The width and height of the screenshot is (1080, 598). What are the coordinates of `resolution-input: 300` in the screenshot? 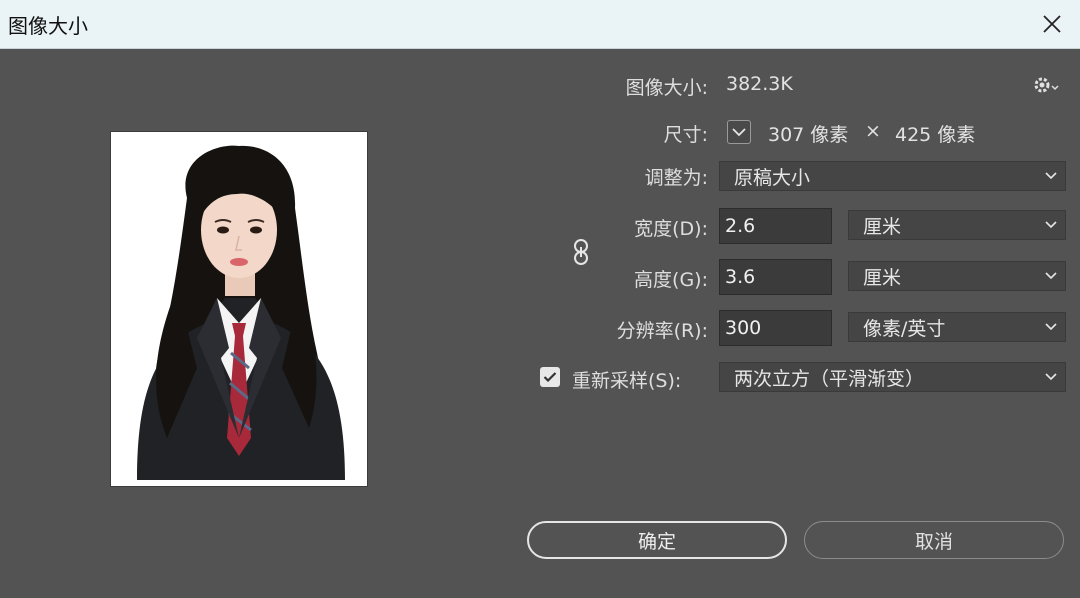 It's located at (775, 328).